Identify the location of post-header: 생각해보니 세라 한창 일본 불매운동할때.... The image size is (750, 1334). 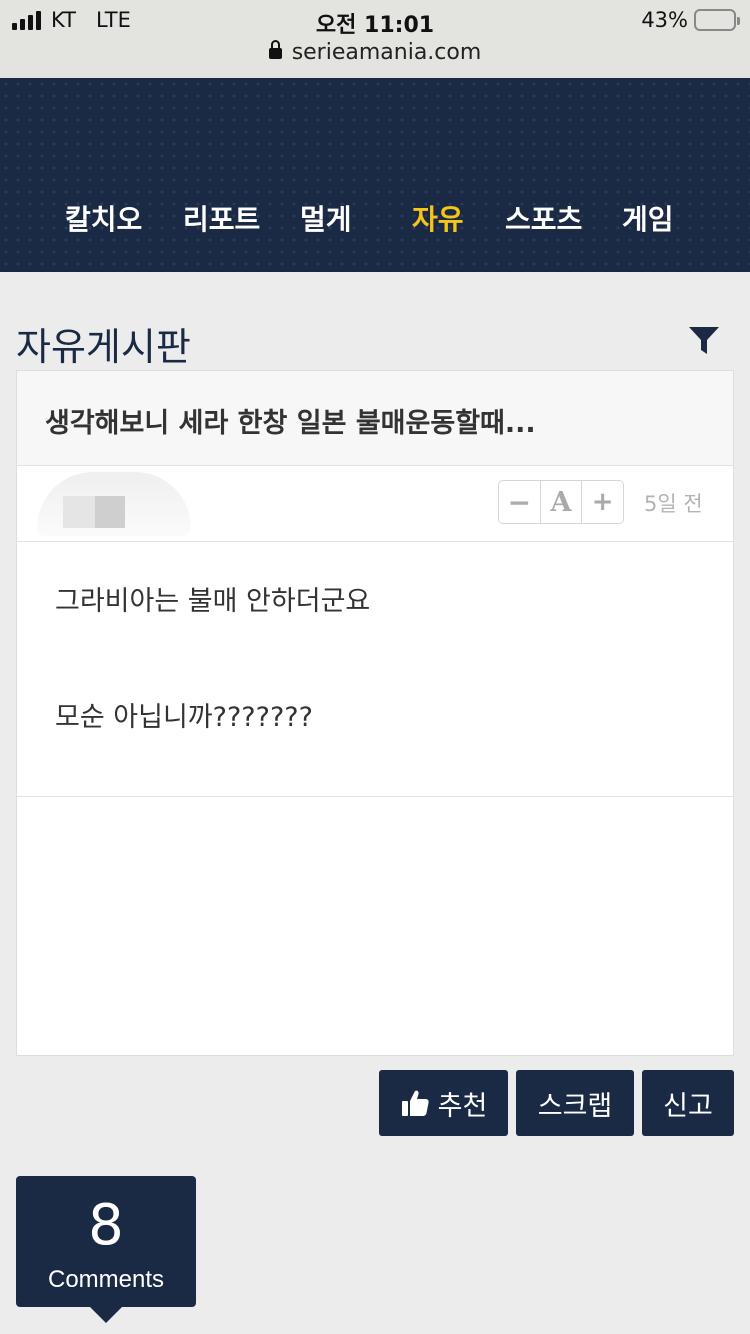
(375, 418).